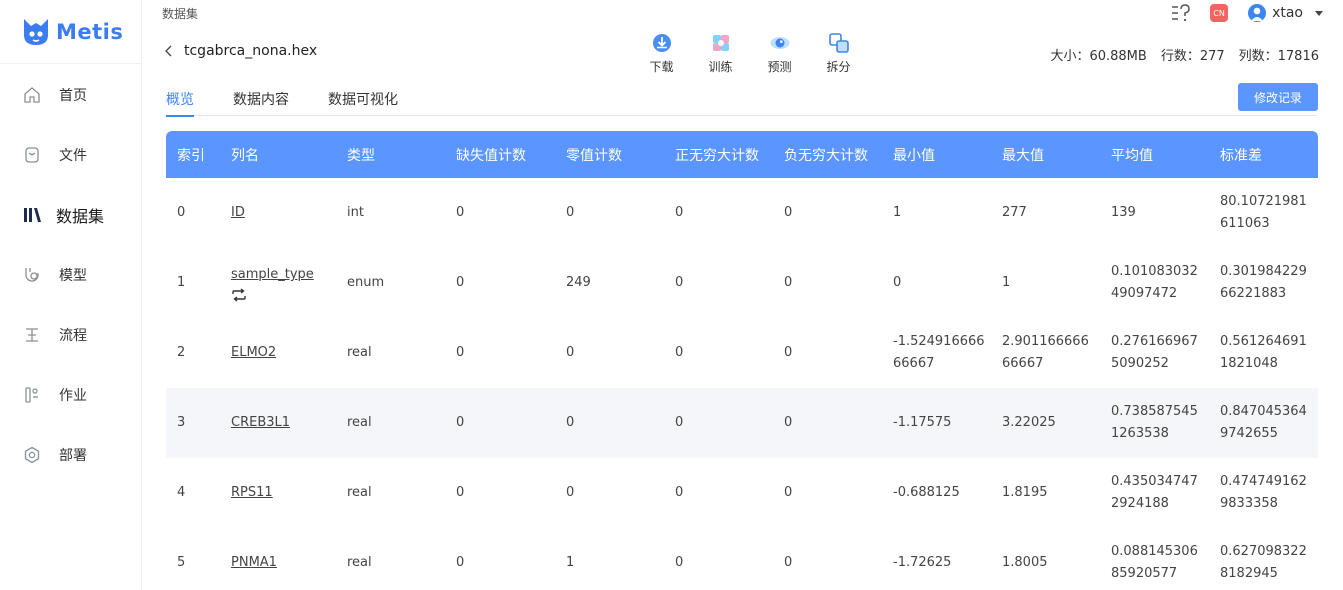 This screenshot has width=1343, height=590. I want to click on column-link: RPS11, so click(252, 492).